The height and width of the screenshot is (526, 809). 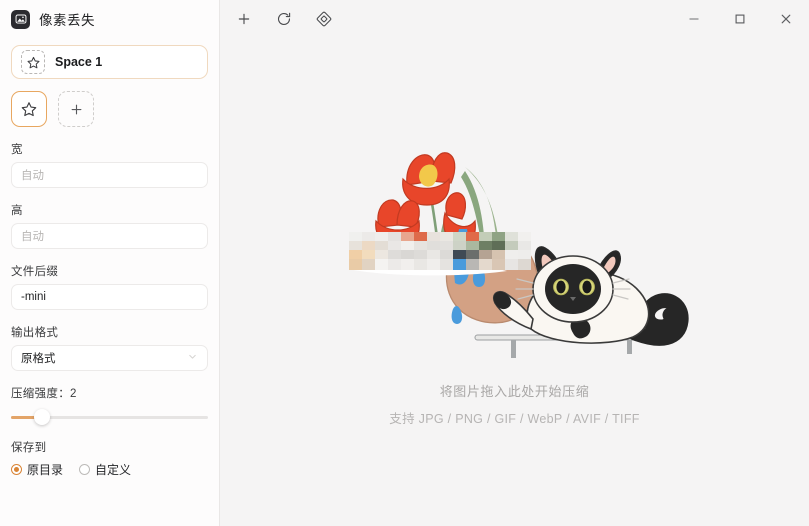 I want to click on width-input: 自动, so click(x=109, y=175).